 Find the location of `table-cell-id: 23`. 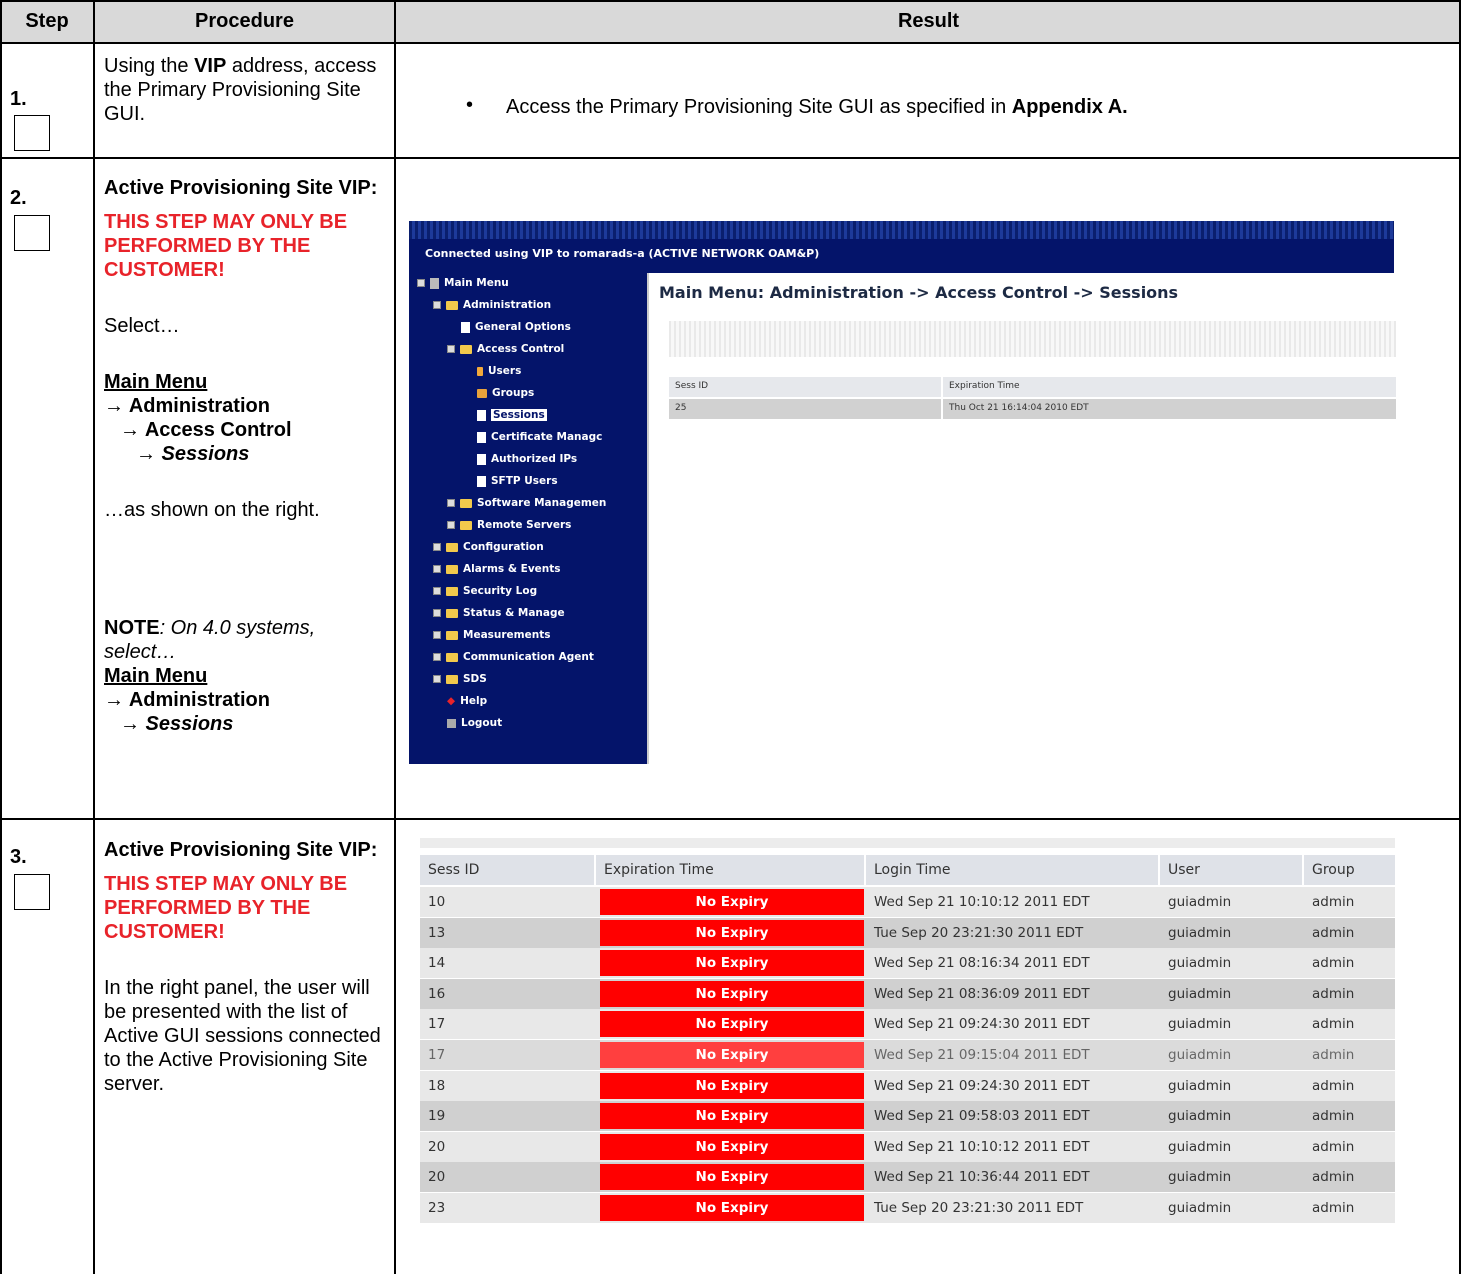

table-cell-id: 23 is located at coordinates (437, 1208).